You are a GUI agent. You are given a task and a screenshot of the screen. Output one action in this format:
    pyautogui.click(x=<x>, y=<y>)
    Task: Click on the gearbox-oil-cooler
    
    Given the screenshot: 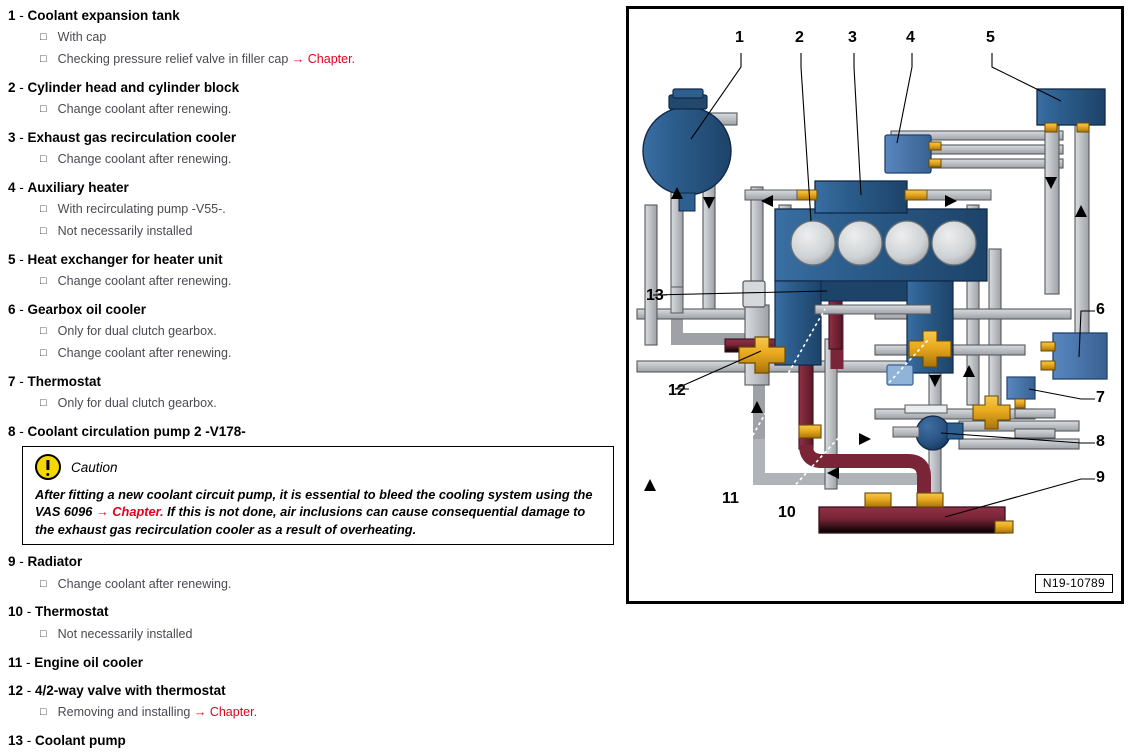 What is the action you would take?
    pyautogui.click(x=1074, y=356)
    